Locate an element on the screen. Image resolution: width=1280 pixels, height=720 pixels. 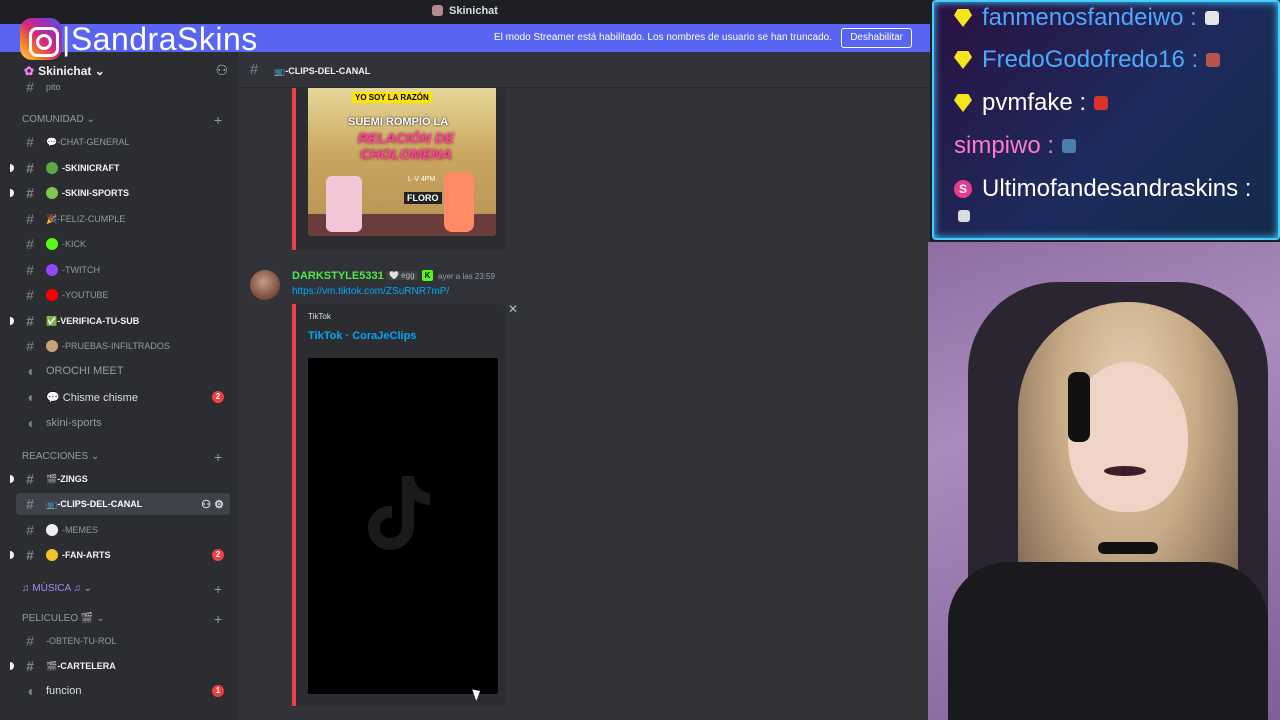
channel-kick: # -KICK is located at coordinates (123, 244).